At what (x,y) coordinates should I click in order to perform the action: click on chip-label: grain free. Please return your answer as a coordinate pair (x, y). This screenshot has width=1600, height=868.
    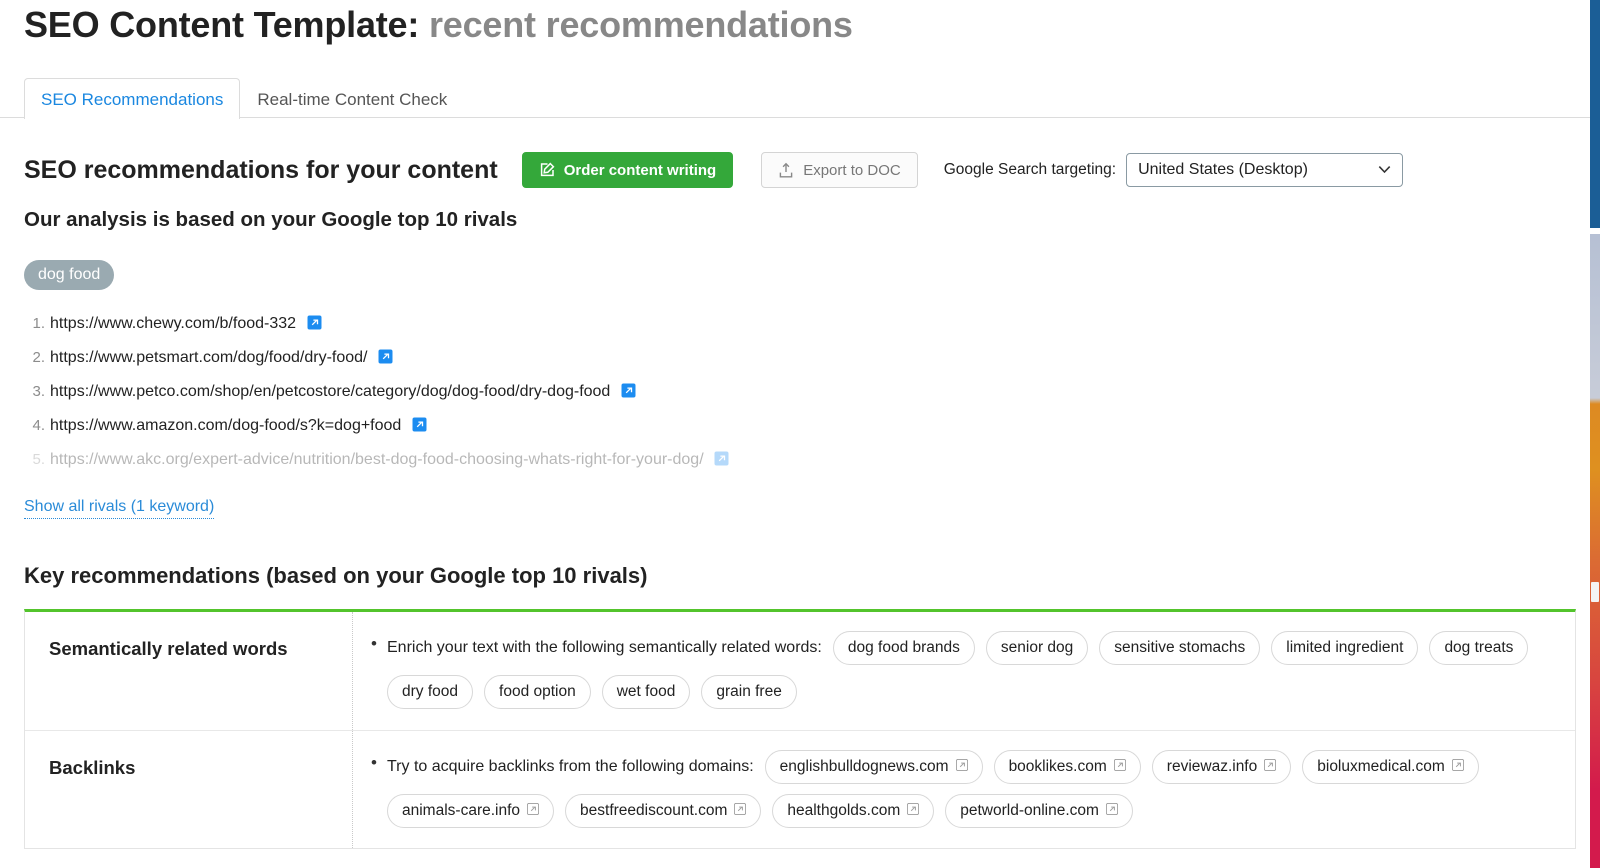
    Looking at the image, I should click on (749, 691).